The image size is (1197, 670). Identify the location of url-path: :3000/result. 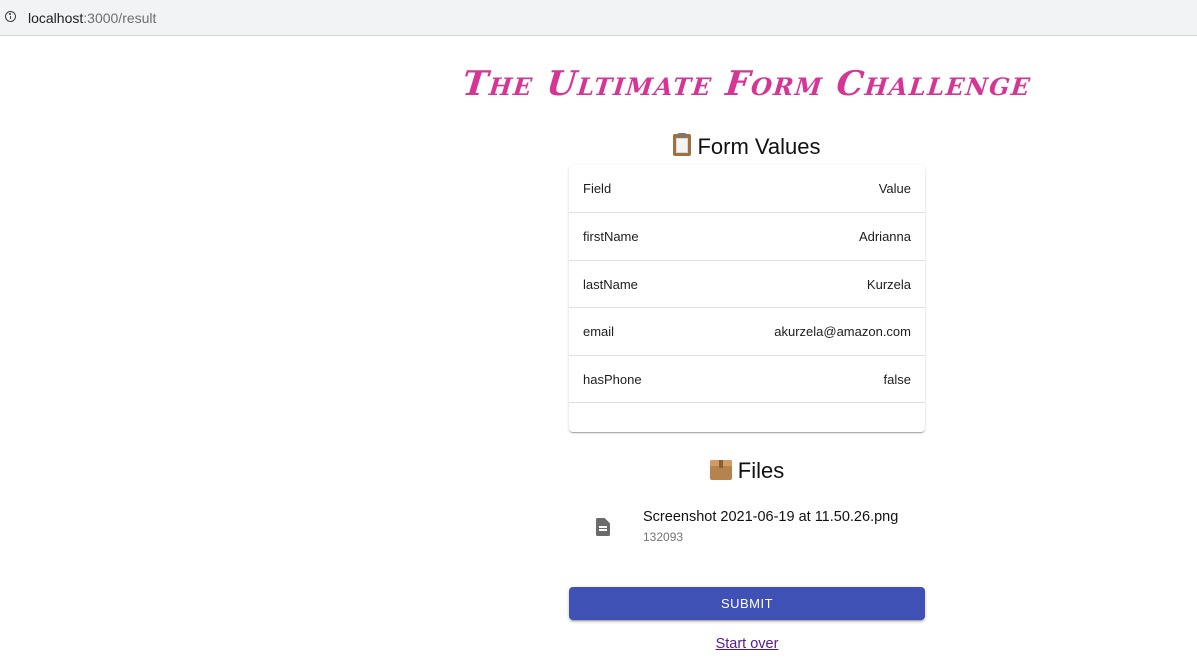
(120, 18).